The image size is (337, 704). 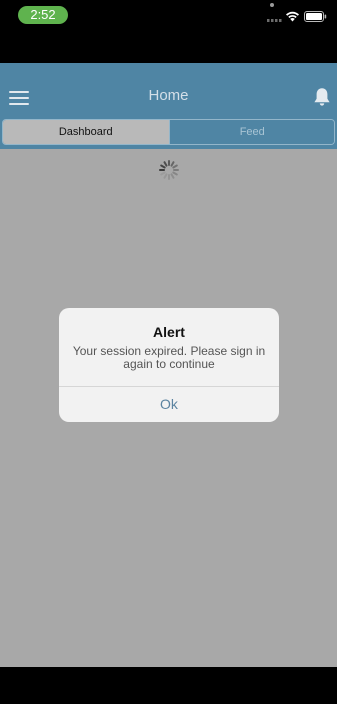 What do you see at coordinates (169, 332) in the screenshot?
I see `alert-title: Alert` at bounding box center [169, 332].